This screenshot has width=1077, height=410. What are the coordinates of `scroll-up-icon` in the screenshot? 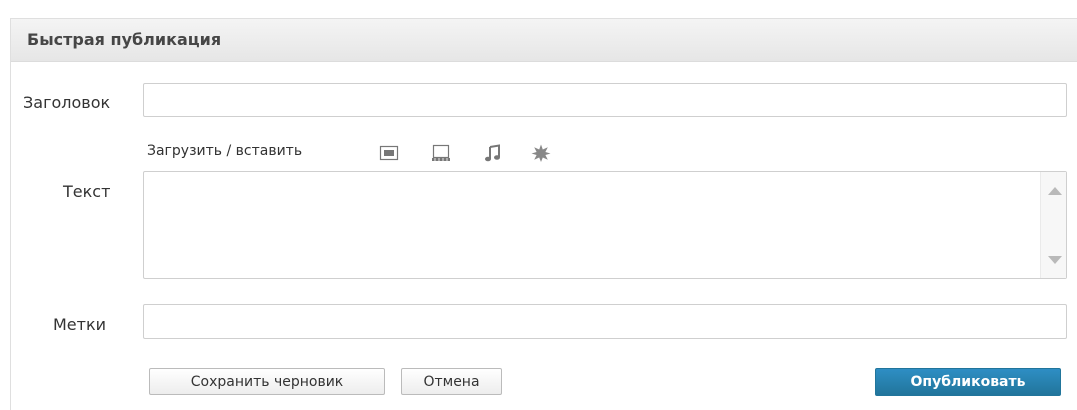 It's located at (1055, 191).